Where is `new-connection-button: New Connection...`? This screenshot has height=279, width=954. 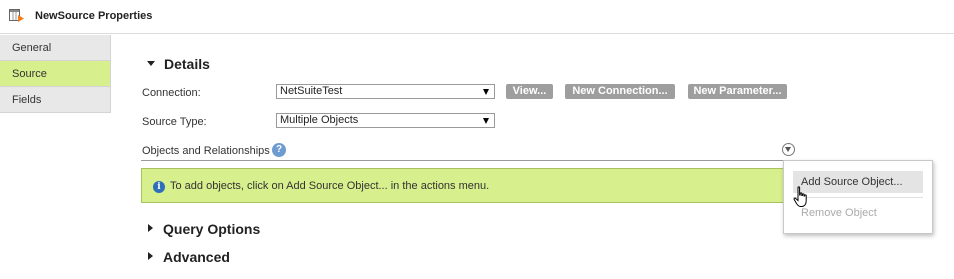 new-connection-button: New Connection... is located at coordinates (620, 91).